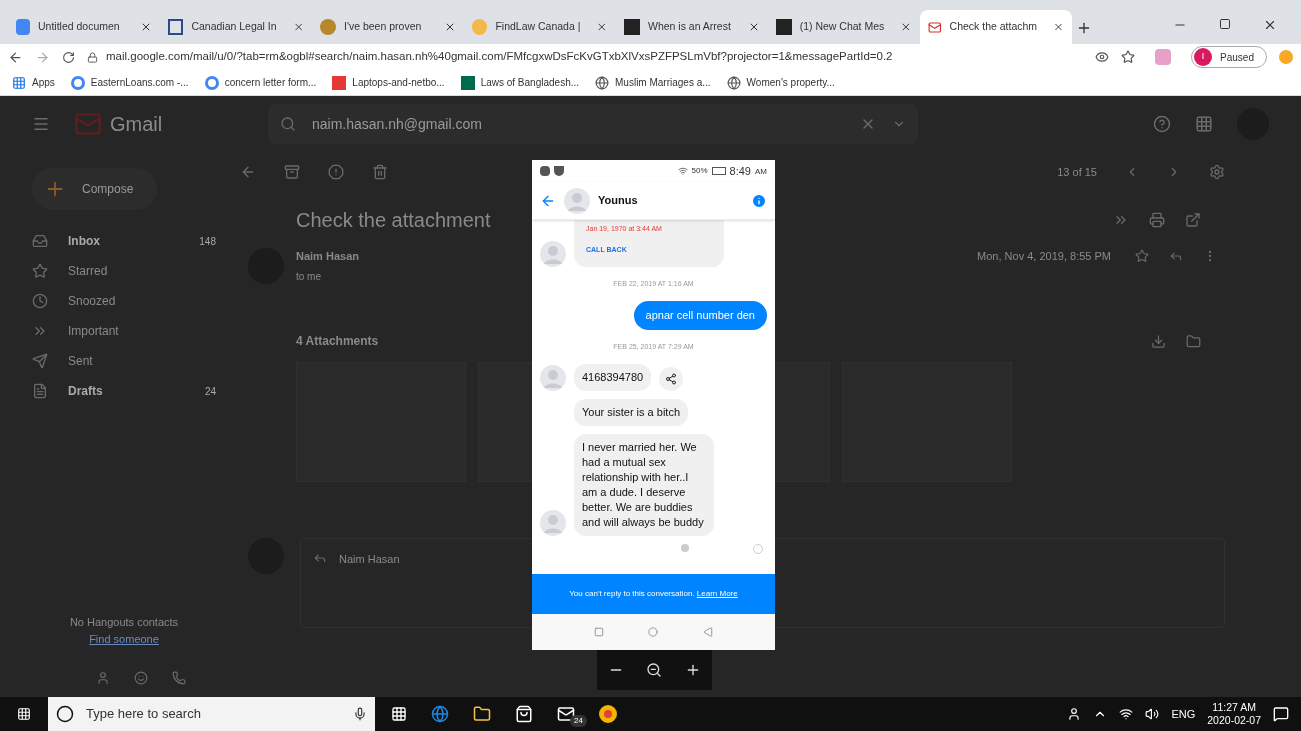 Image resolution: width=1301 pixels, height=731 pixels. I want to click on outgoing-message: apnar cell number den, so click(700, 315).